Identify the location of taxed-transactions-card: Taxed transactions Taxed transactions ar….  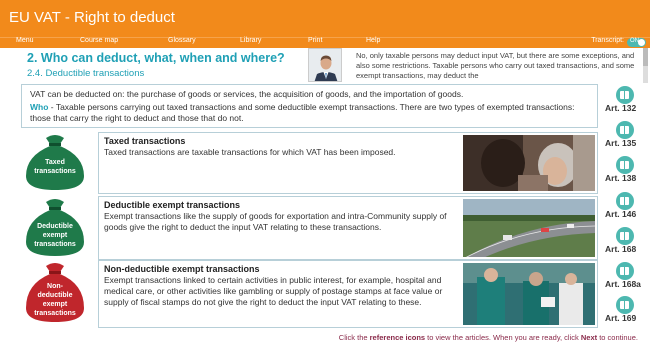
(348, 163).